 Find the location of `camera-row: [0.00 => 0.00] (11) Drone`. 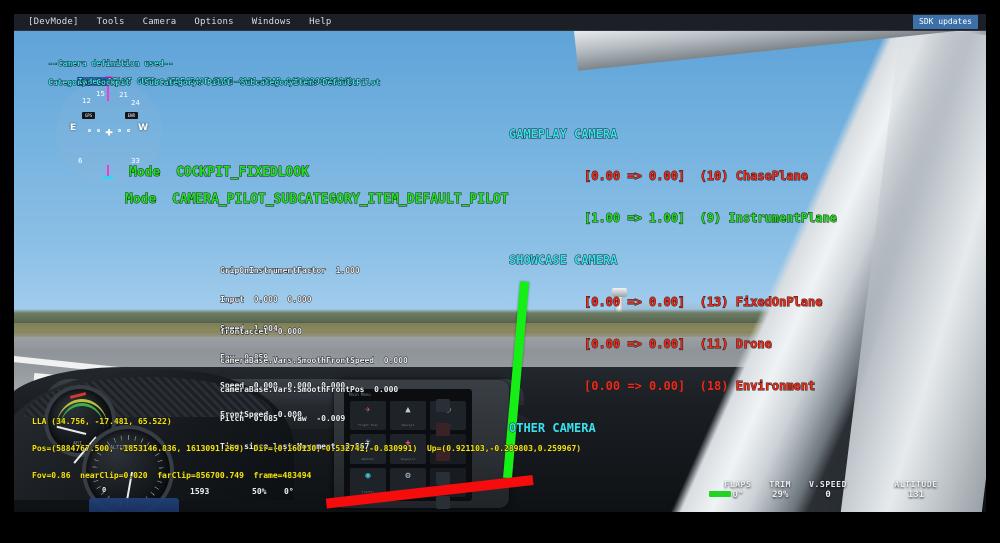

camera-row: [0.00 => 0.00] (11) Drone is located at coordinates (673, 344).